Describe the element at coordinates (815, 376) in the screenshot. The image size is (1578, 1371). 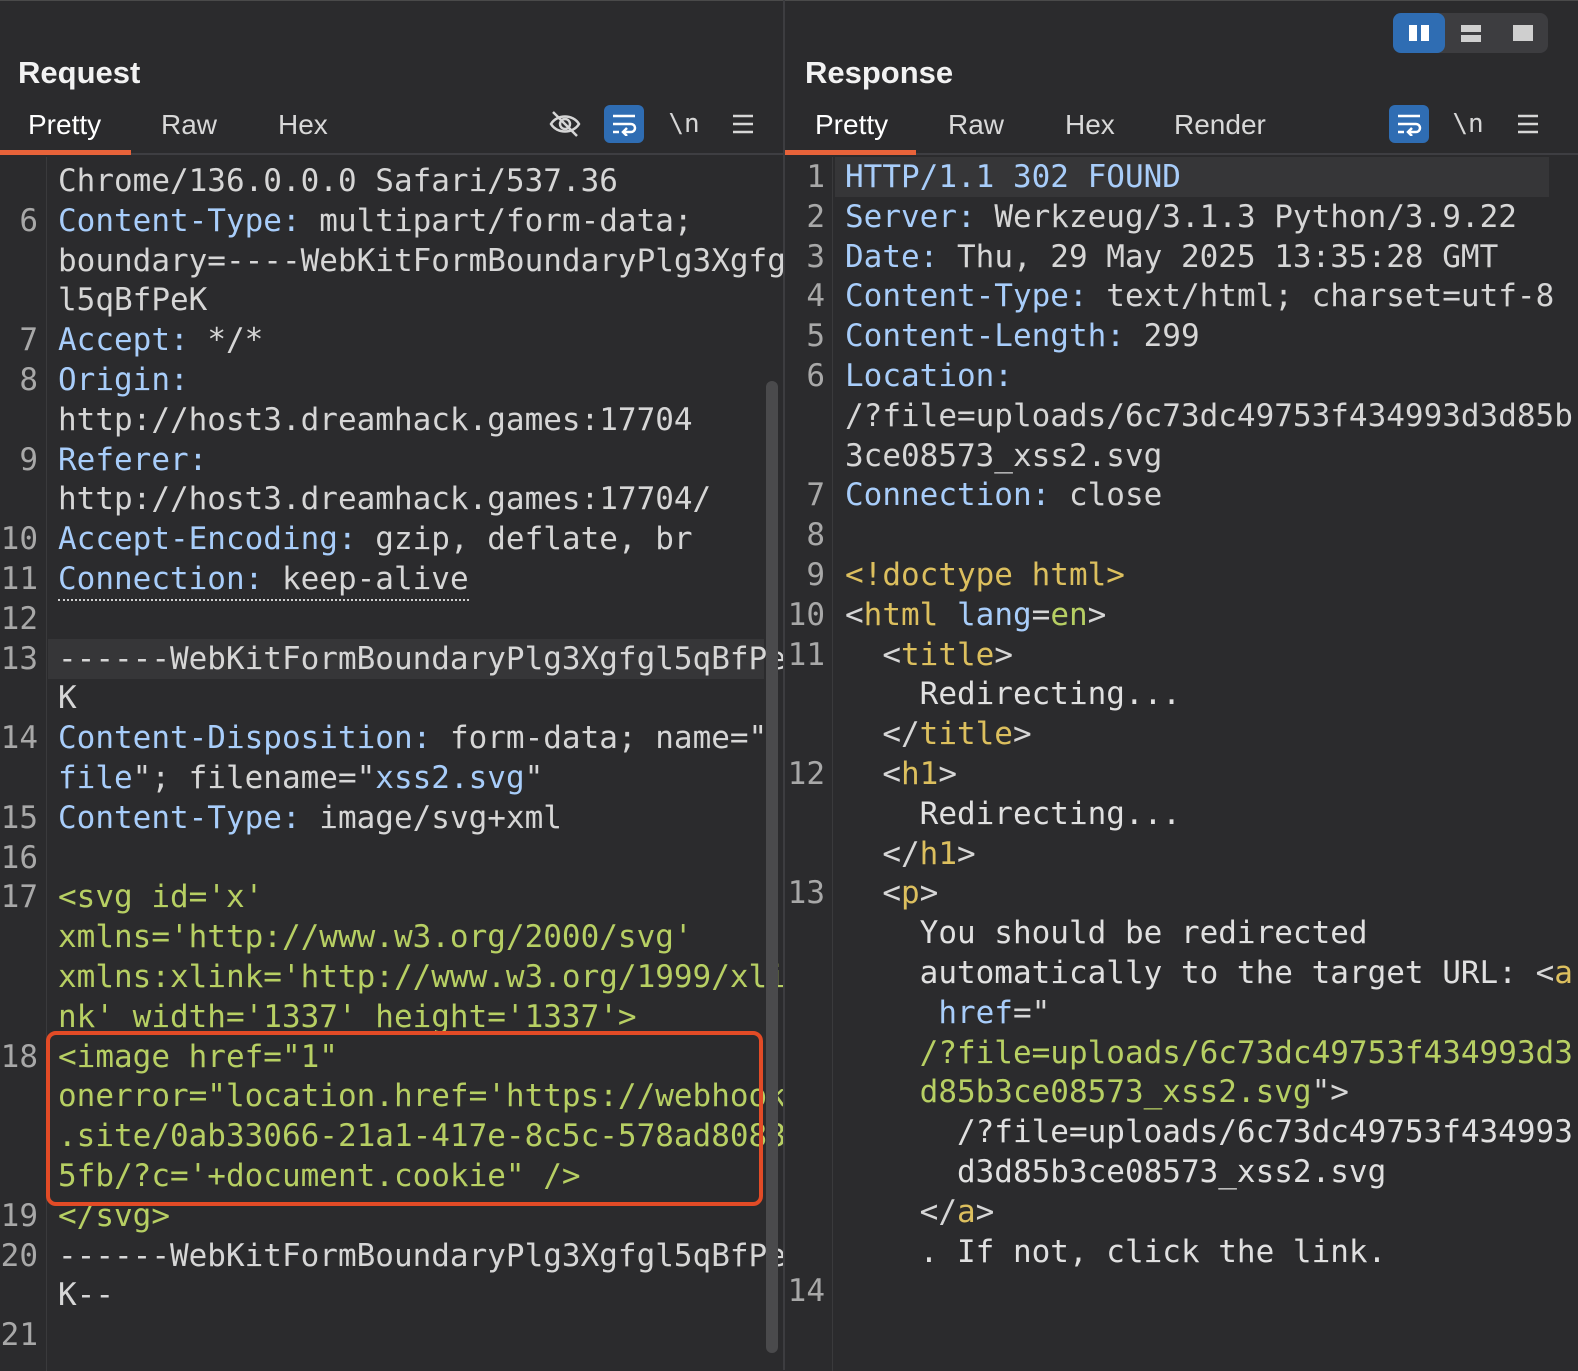
I see `line-number: 6` at that location.